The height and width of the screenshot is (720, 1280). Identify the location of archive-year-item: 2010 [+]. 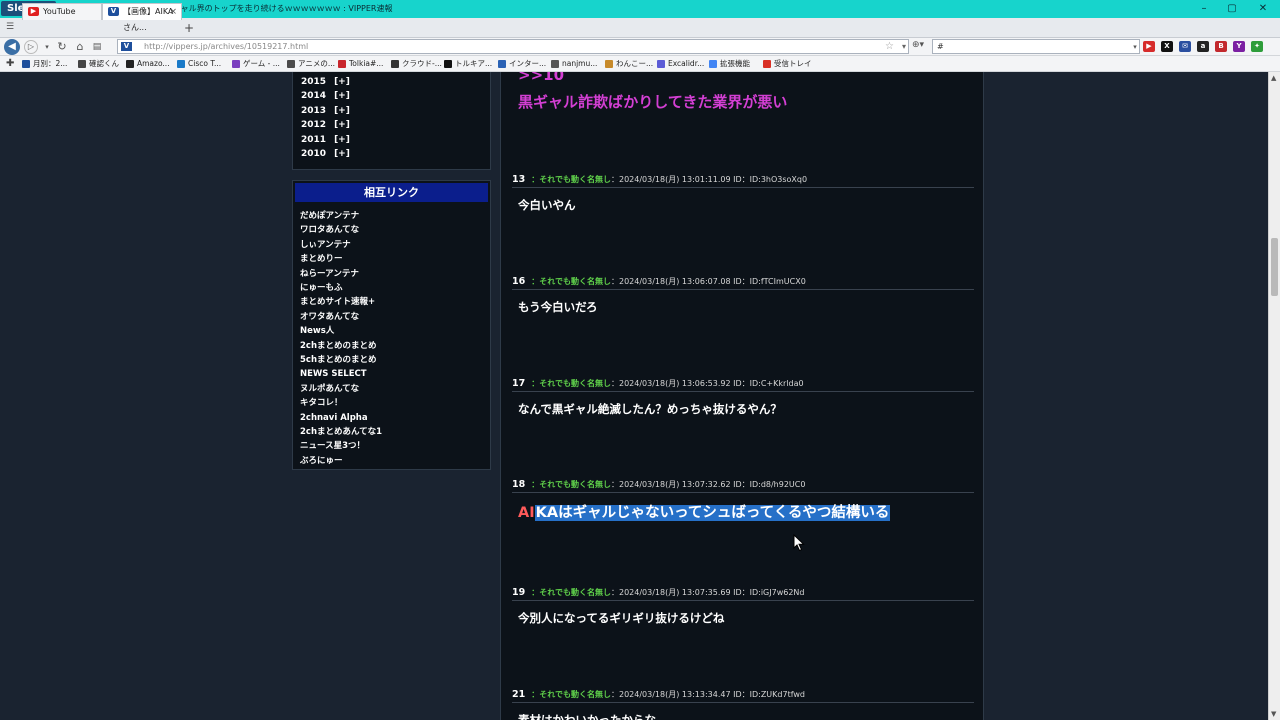
(325, 154).